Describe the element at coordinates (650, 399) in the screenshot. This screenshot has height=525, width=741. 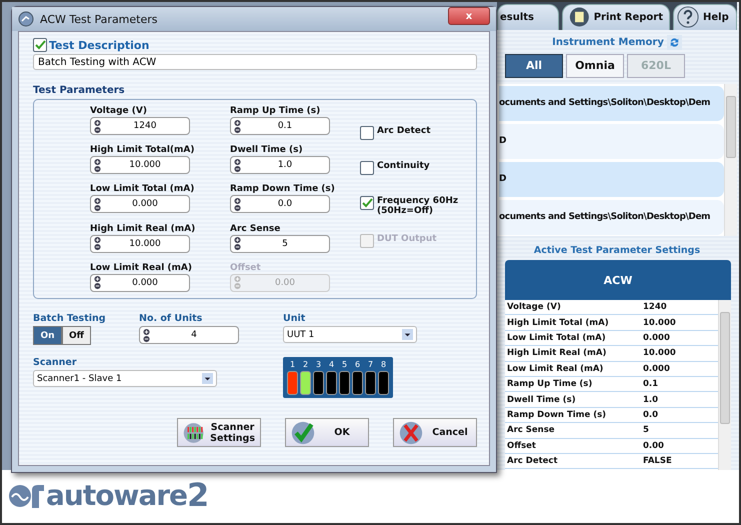
I see `table-cell: 1.0` at that location.